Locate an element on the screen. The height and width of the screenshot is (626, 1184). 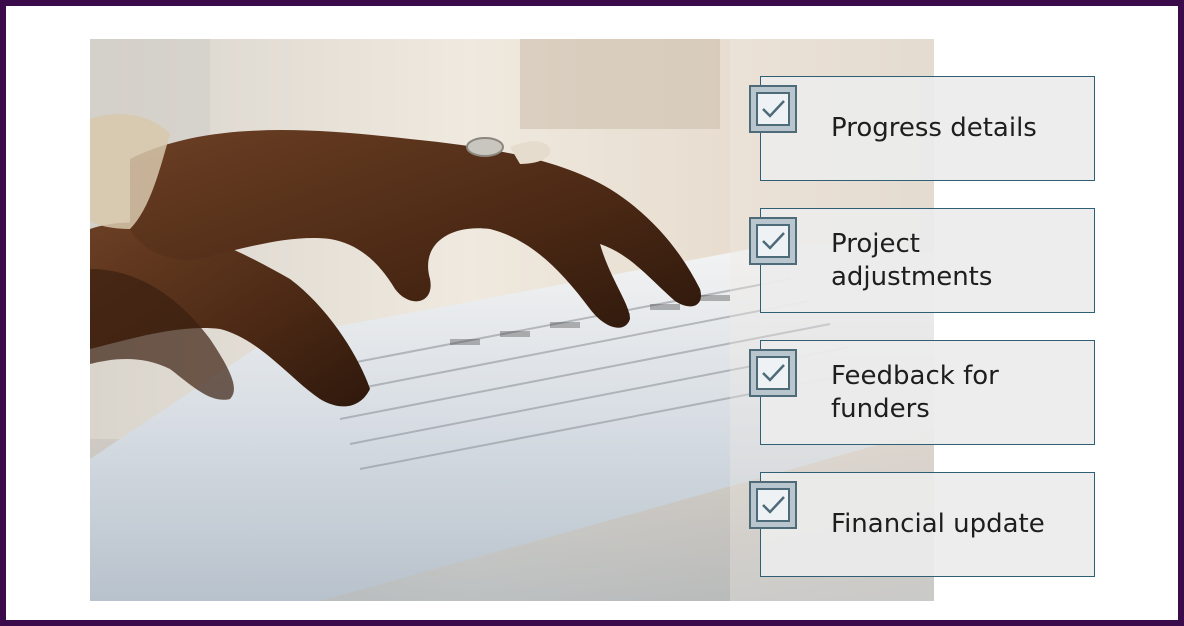
checklist-item-label: Project adjustments is located at coordinates (912, 260).